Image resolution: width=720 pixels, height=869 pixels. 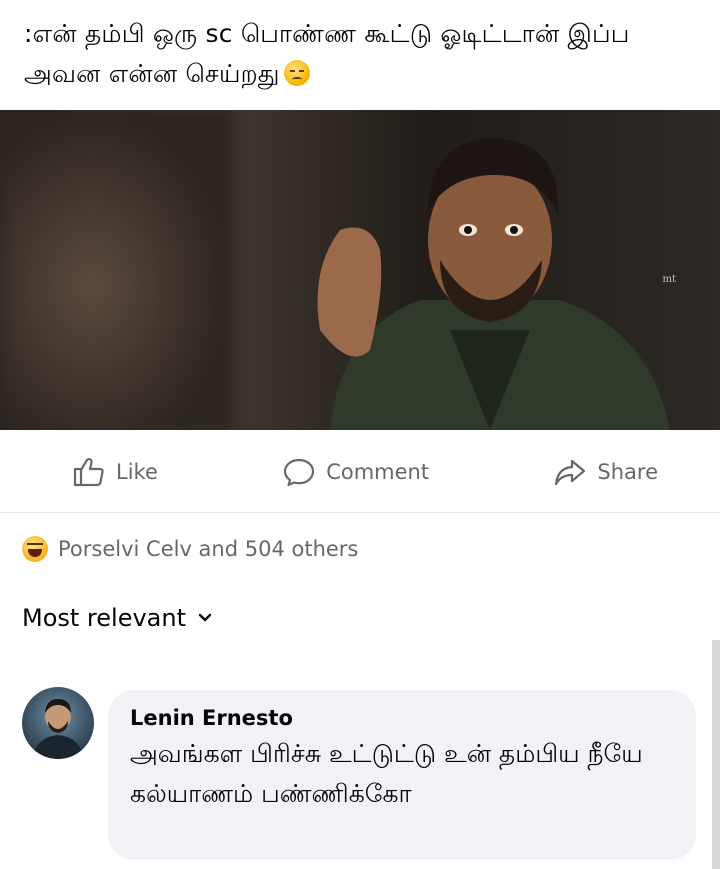 What do you see at coordinates (58, 729) in the screenshot?
I see `avatar-figure` at bounding box center [58, 729].